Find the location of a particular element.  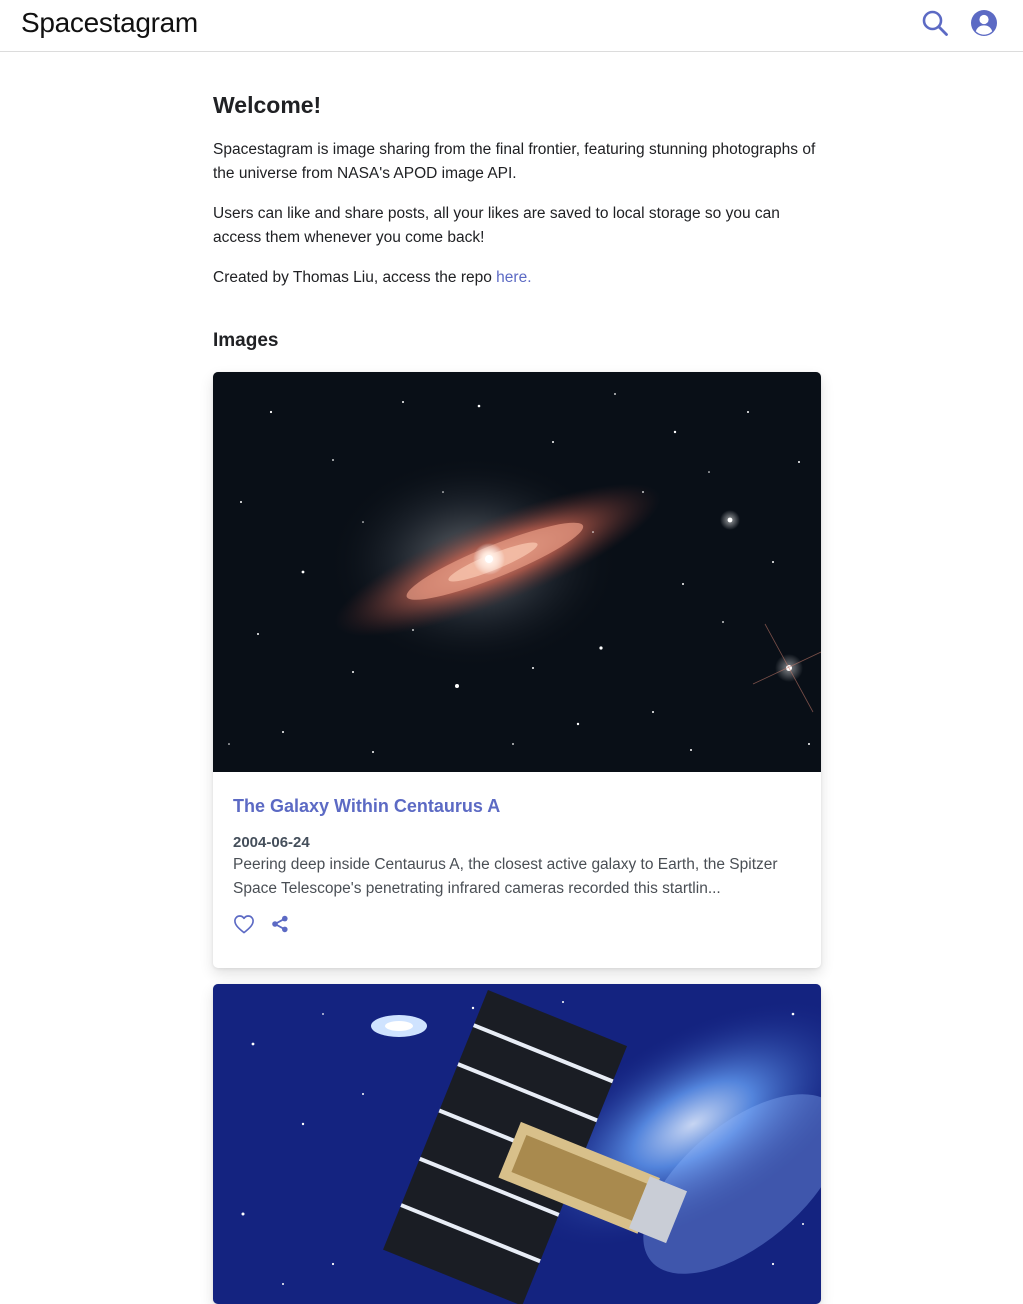

search-button is located at coordinates (935, 23).